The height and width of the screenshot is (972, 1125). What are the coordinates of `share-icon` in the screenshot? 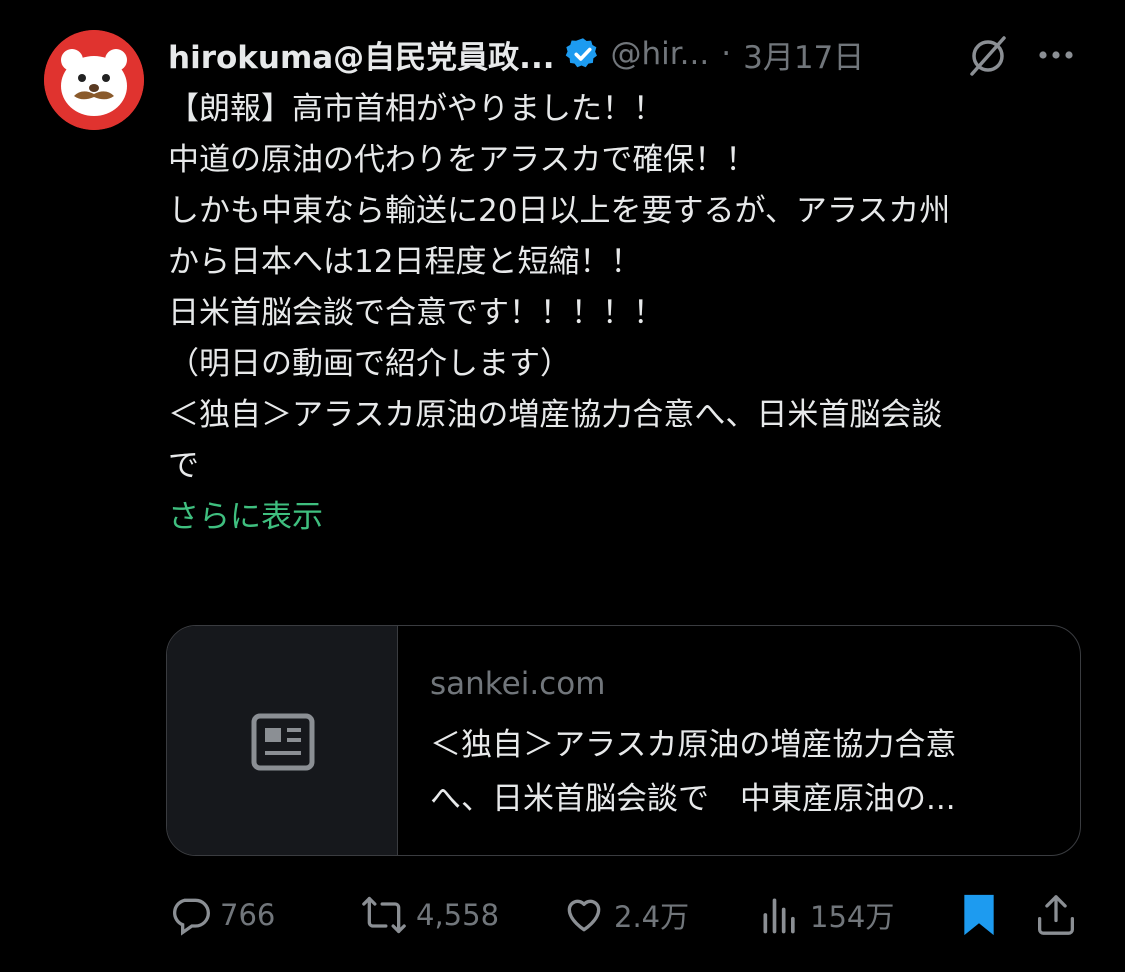 It's located at (1056, 915).